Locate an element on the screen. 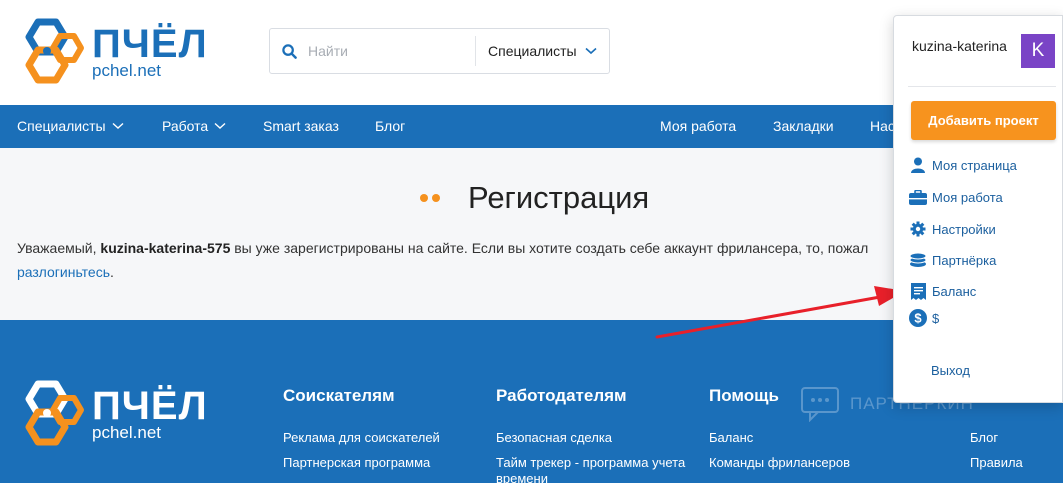  nav-item-label: Закладки is located at coordinates (803, 126).